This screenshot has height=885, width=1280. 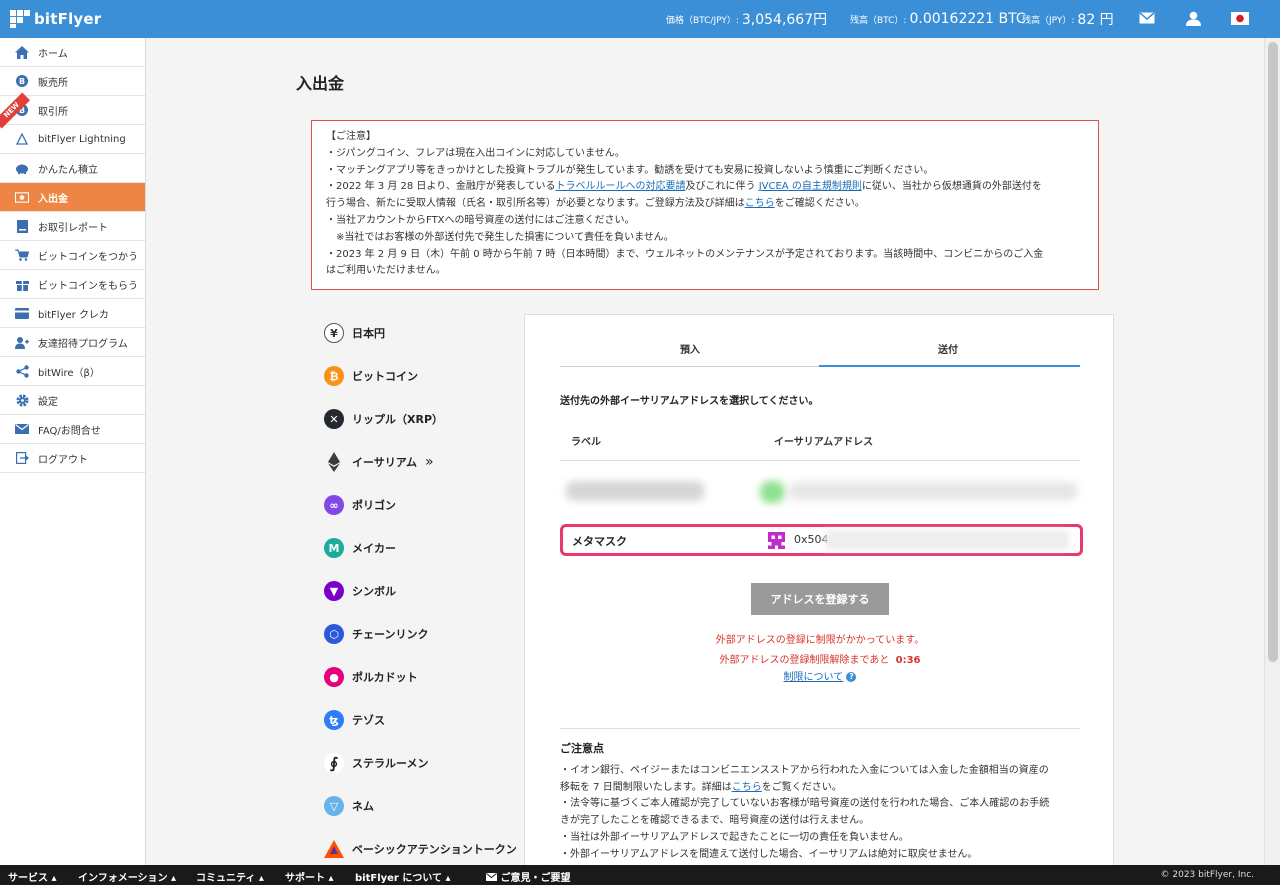 What do you see at coordinates (1240, 20) in the screenshot?
I see `japan-flag-icon` at bounding box center [1240, 20].